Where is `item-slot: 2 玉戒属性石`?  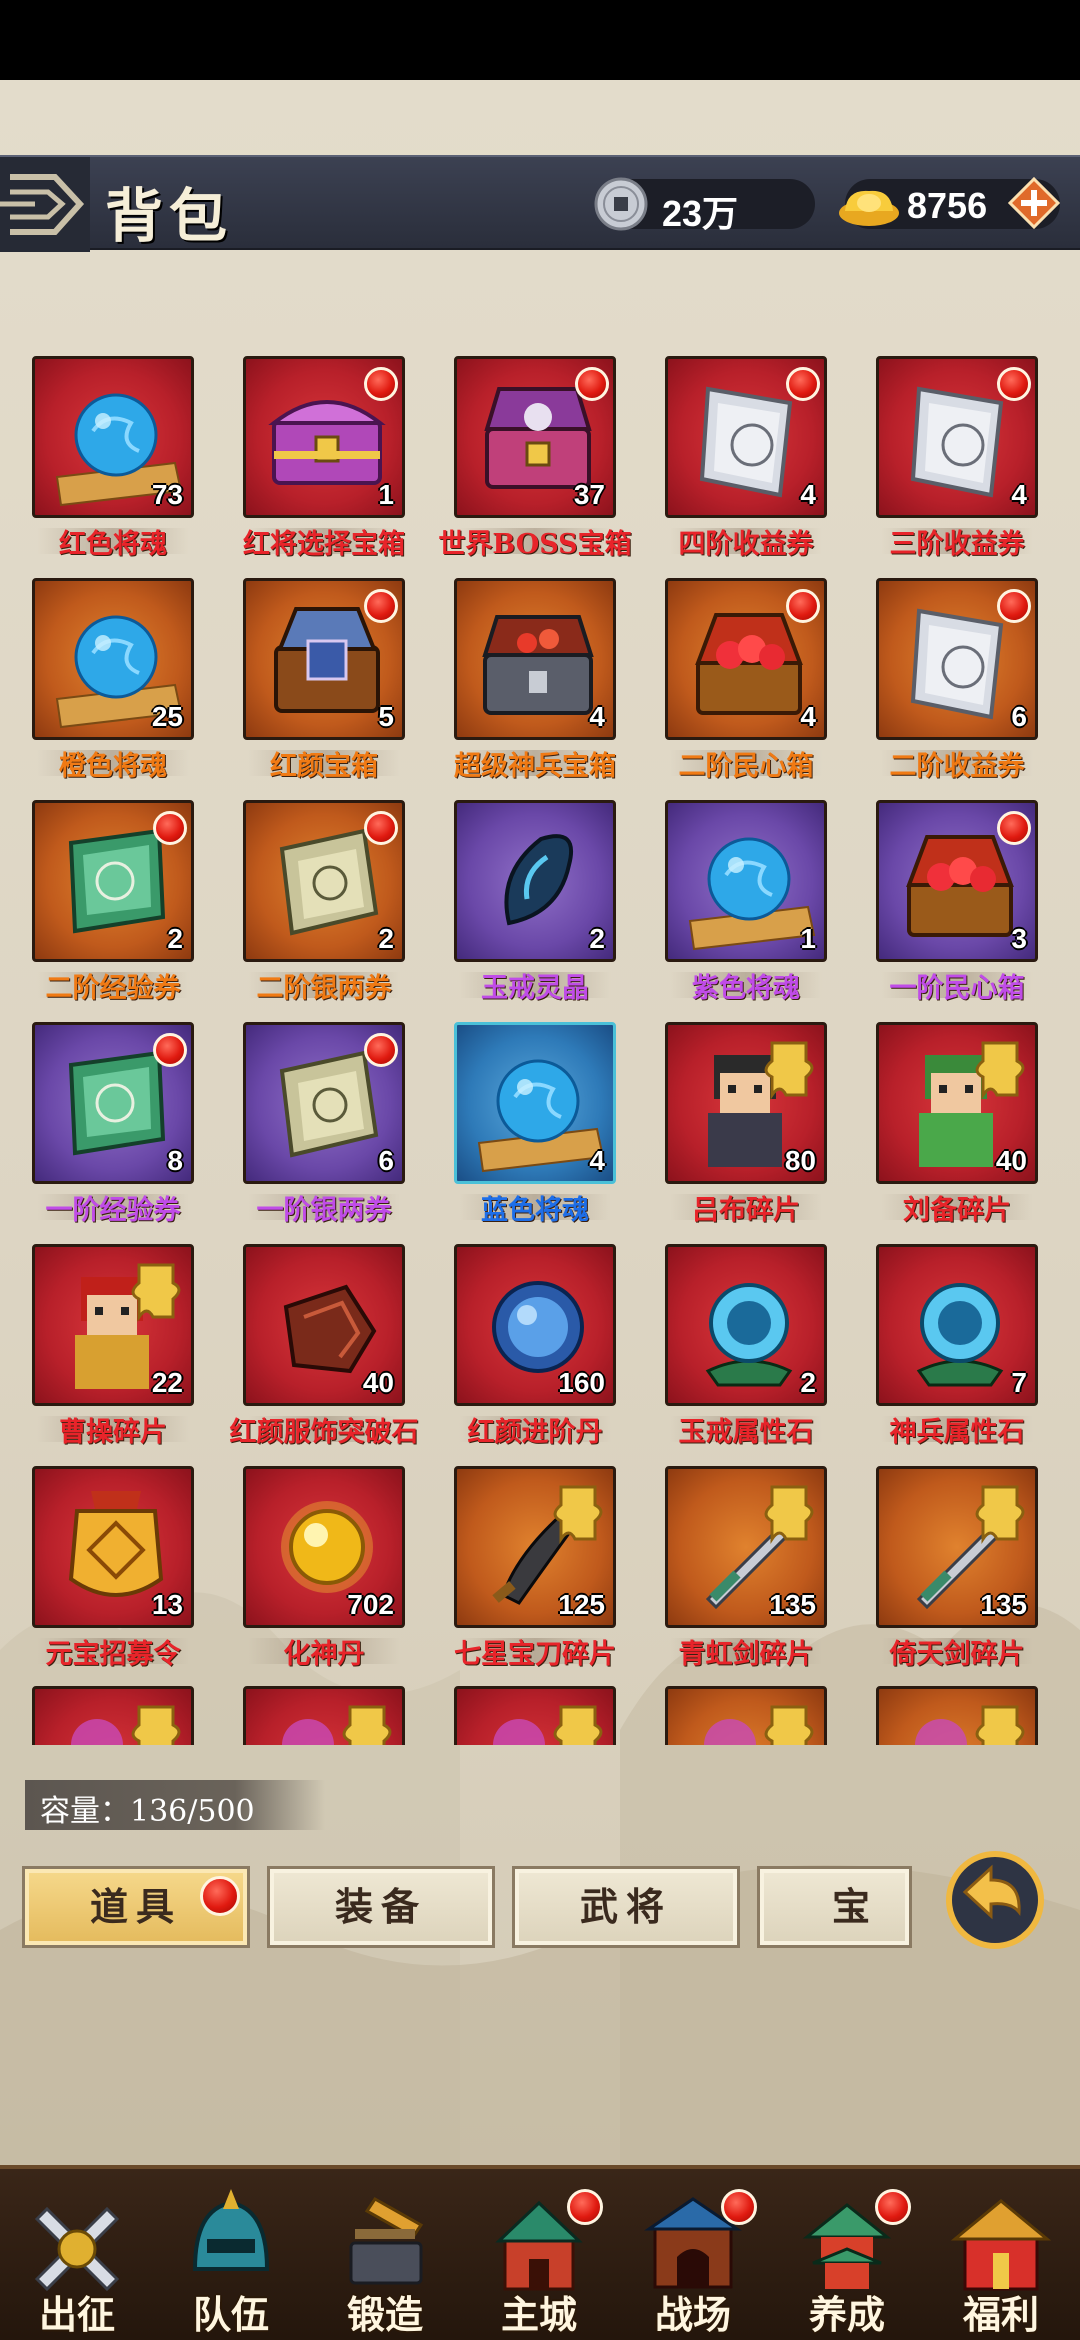 item-slot: 2 玉戒属性石 is located at coordinates (746, 1350).